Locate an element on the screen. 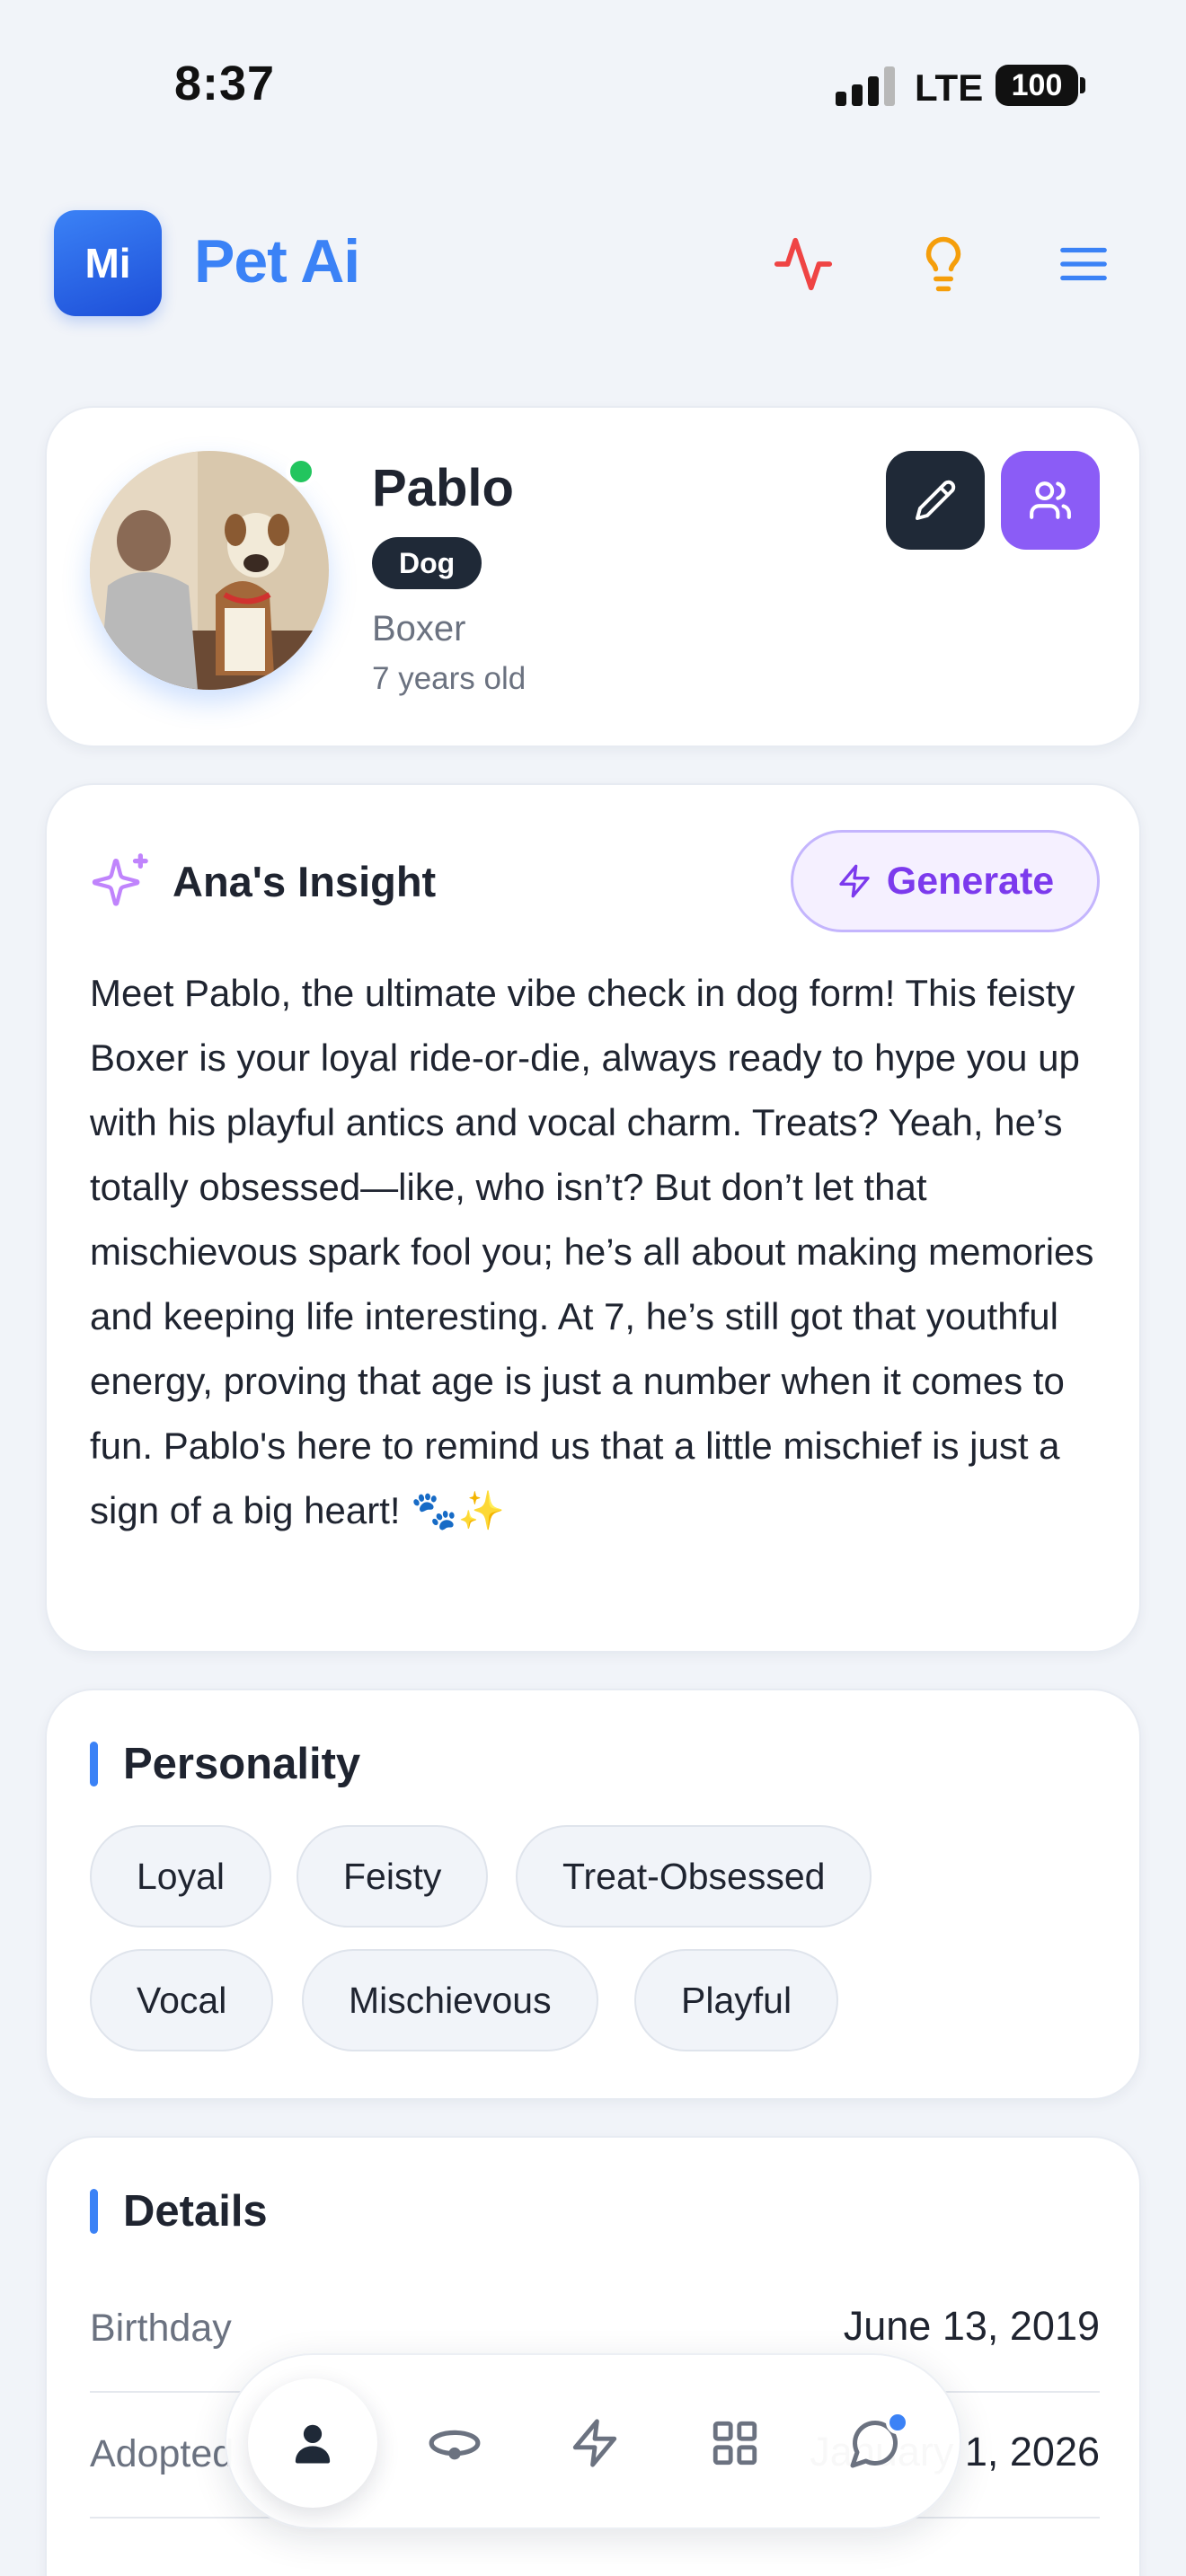 The height and width of the screenshot is (2576, 1186). battery-icon: 100 is located at coordinates (1037, 85).